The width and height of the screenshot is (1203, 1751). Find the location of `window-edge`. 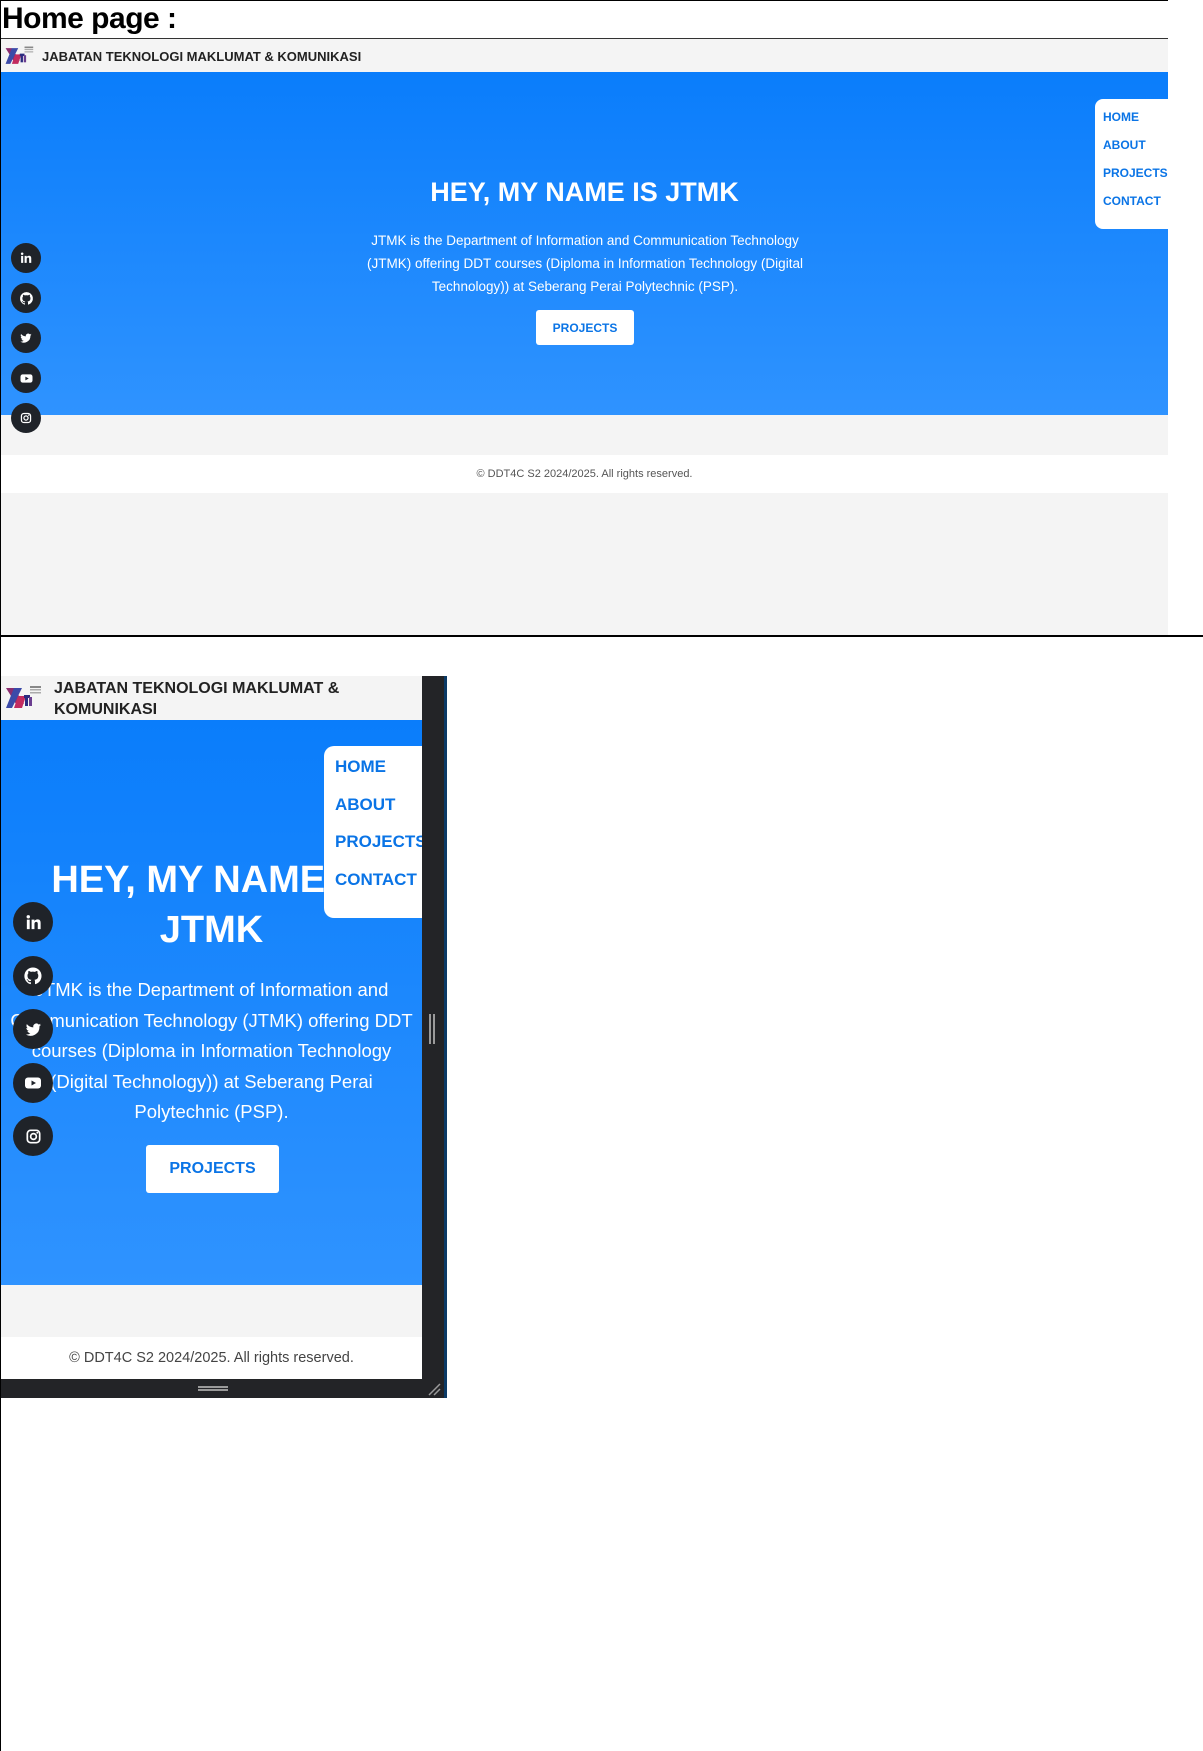

window-edge is located at coordinates (445, 1037).